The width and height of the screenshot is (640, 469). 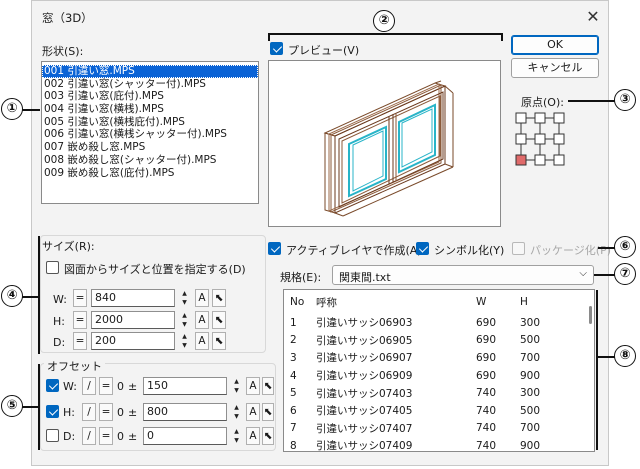 I want to click on size-w-spin: ▲ ▼, so click(x=184, y=298).